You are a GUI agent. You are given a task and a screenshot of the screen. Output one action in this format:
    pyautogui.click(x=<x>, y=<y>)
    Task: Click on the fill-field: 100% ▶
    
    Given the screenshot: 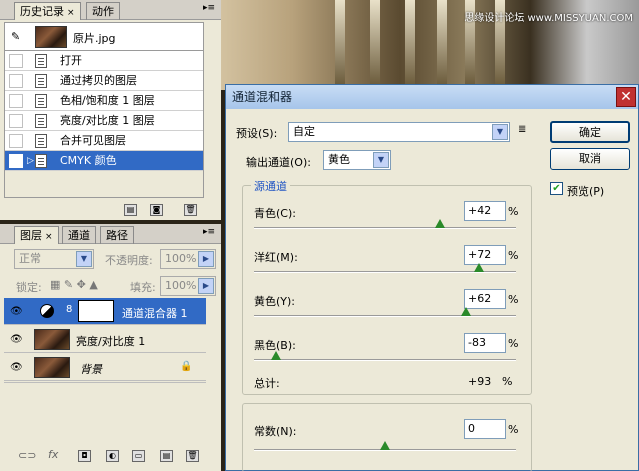 What is the action you would take?
    pyautogui.click(x=188, y=286)
    